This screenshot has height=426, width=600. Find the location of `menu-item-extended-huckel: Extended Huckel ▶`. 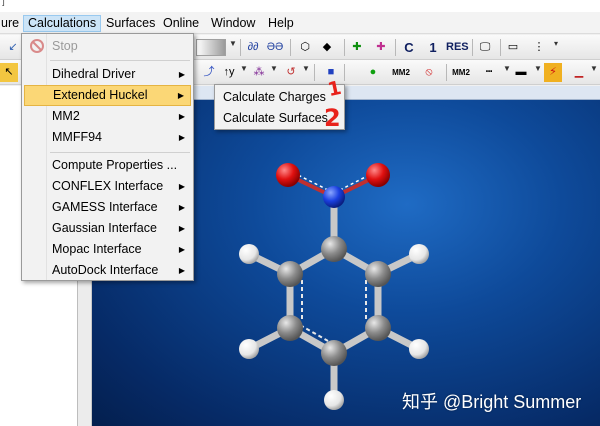

menu-item-extended-huckel: Extended Huckel ▶ is located at coordinates (107, 95).